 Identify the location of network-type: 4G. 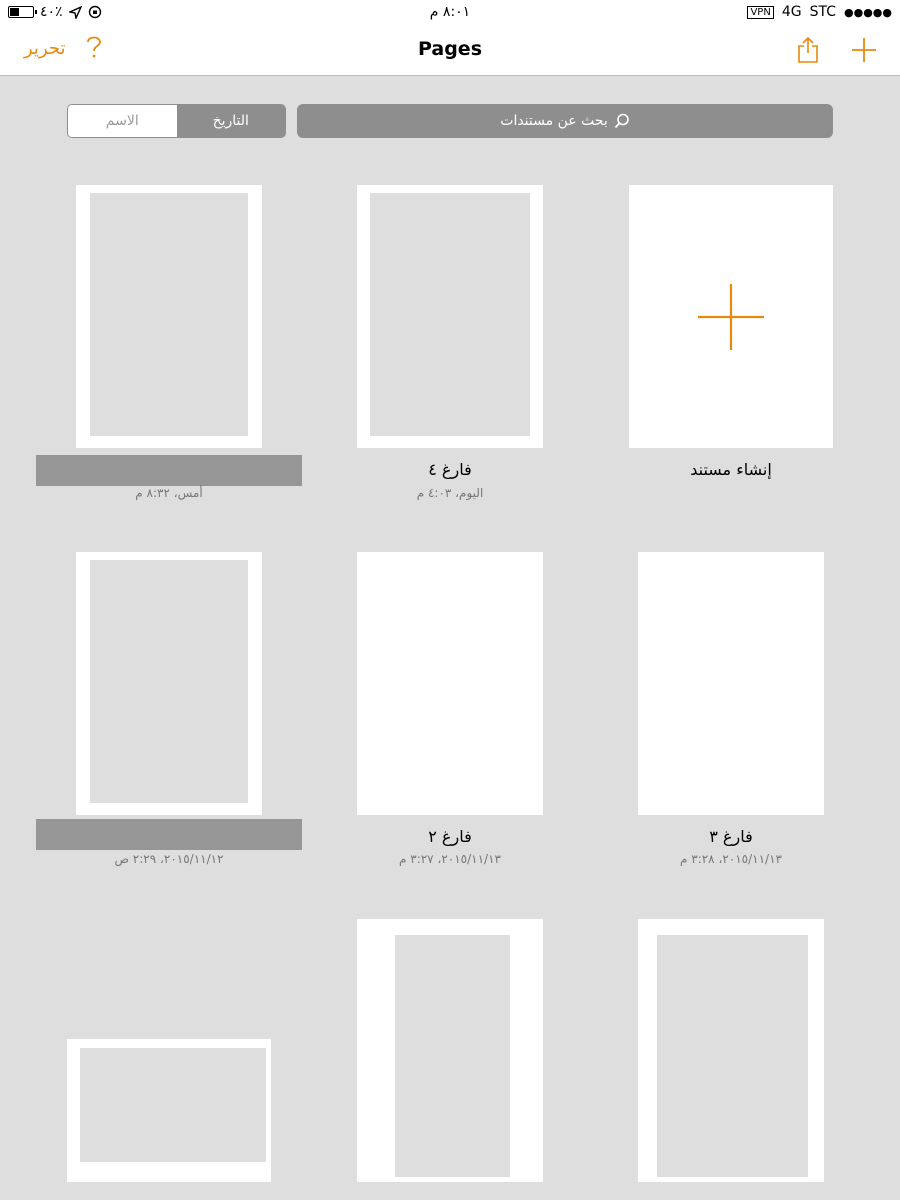
(791, 12).